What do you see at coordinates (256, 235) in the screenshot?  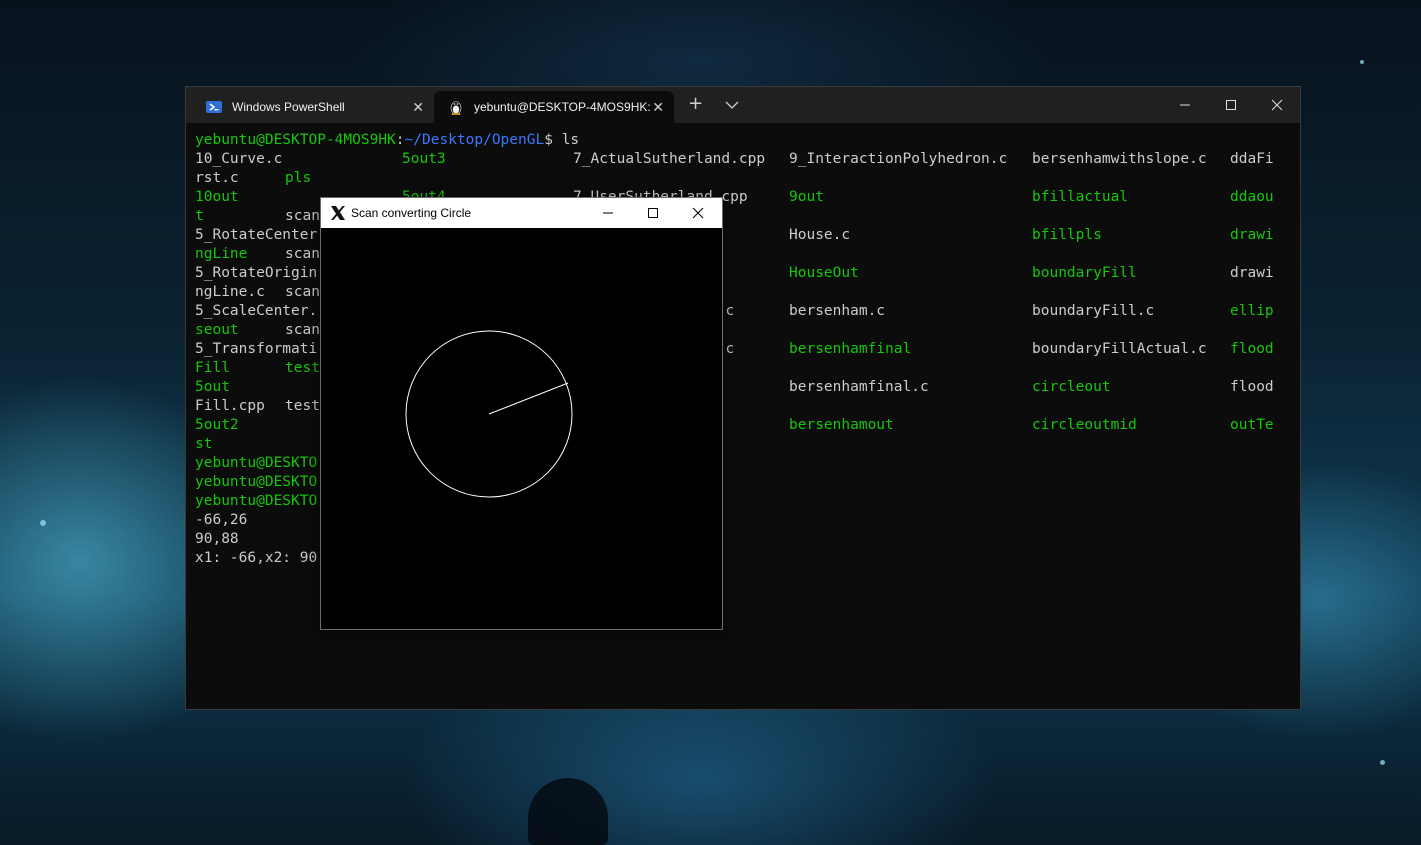 I see `file-entry: 5_RotateCenter` at bounding box center [256, 235].